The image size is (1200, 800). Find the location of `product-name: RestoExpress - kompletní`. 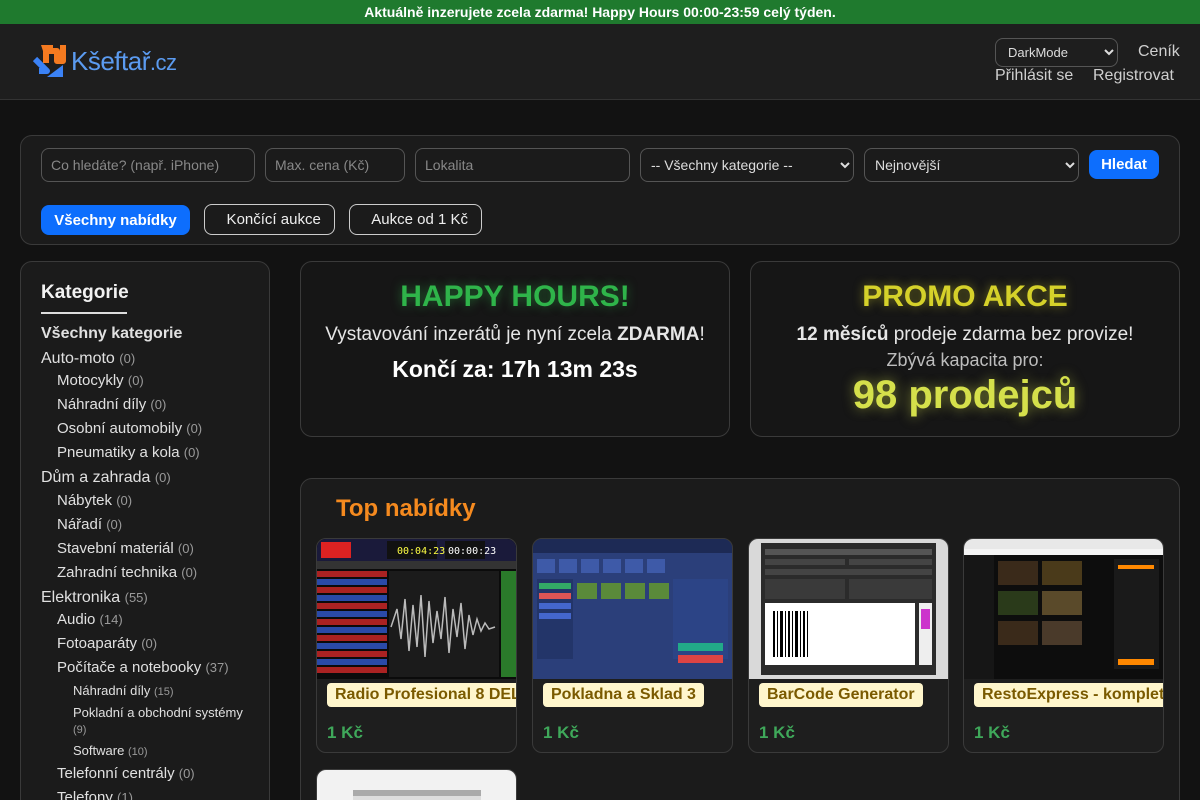

product-name: RestoExpress - kompletní is located at coordinates (1068, 695).